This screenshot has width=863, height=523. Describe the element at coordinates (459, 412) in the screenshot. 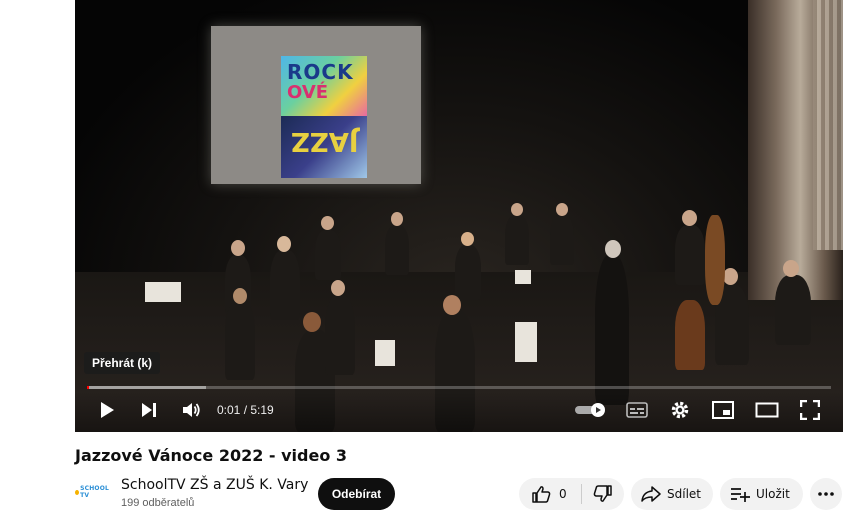

I see `player-controls: 0:01 / 5:19` at that location.